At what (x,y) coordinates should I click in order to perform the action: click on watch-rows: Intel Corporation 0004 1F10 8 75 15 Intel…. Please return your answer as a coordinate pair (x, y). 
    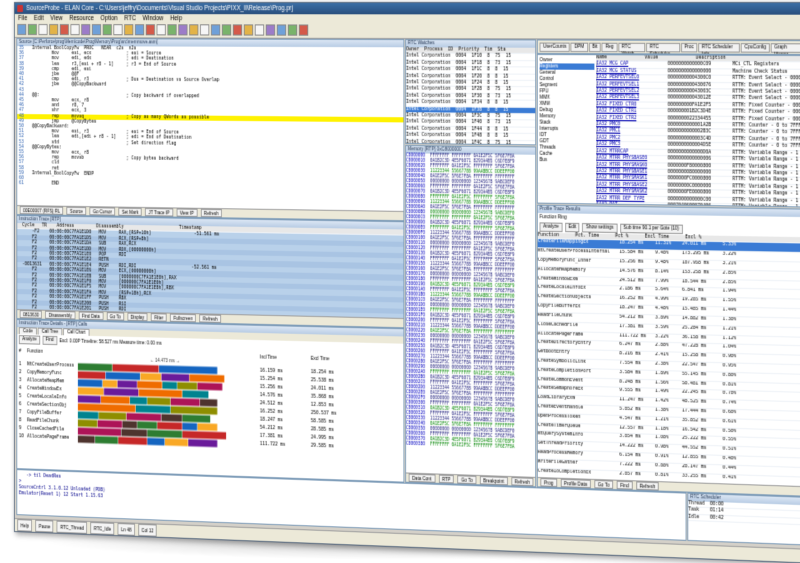
    Looking at the image, I should click on (470, 100).